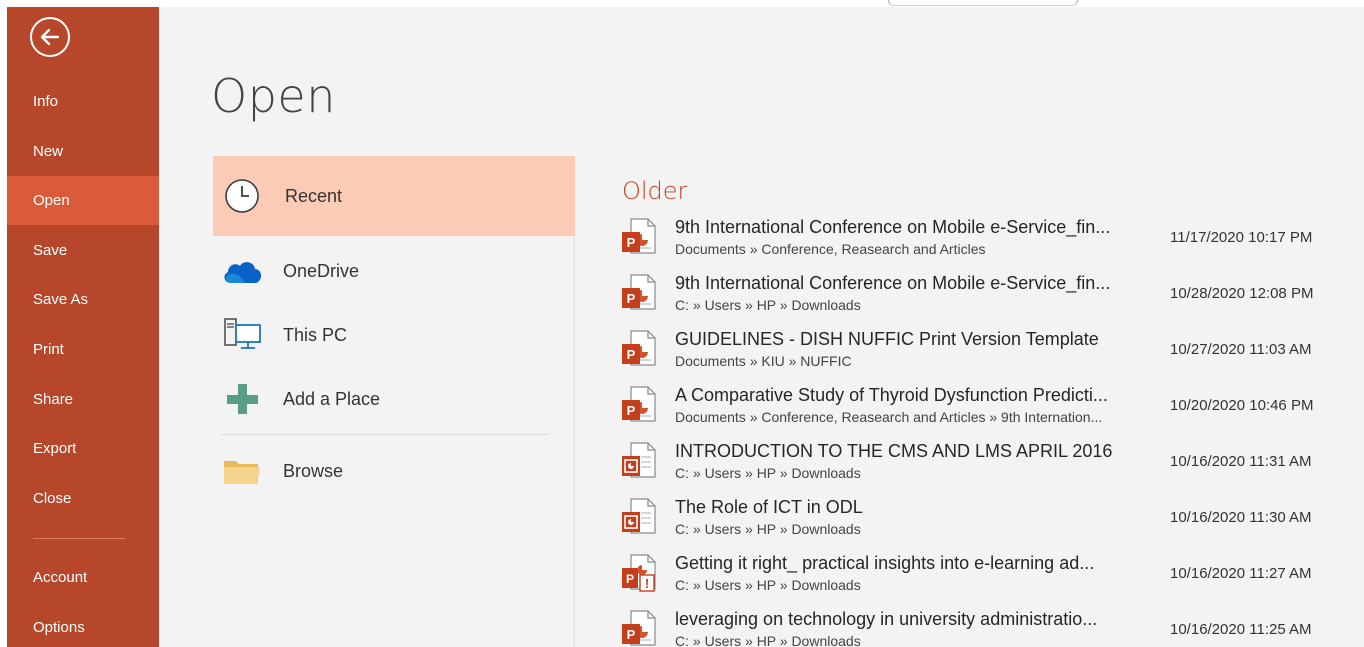 The height and width of the screenshot is (647, 1364). What do you see at coordinates (394, 471) in the screenshot?
I see `location-browse: Browse` at bounding box center [394, 471].